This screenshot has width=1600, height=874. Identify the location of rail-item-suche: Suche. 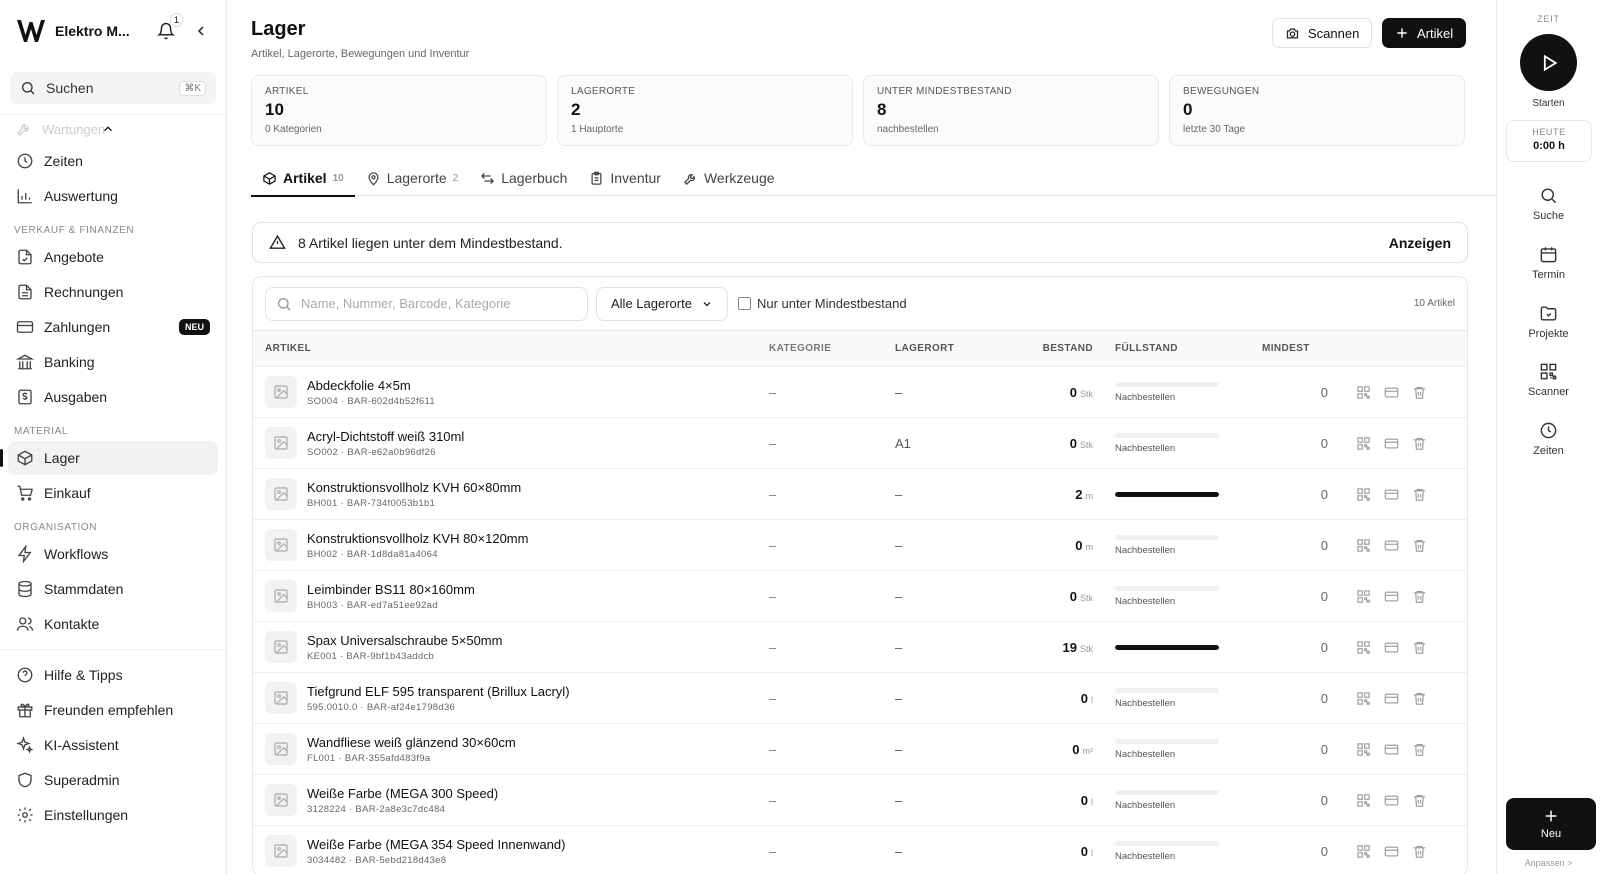
(1548, 204).